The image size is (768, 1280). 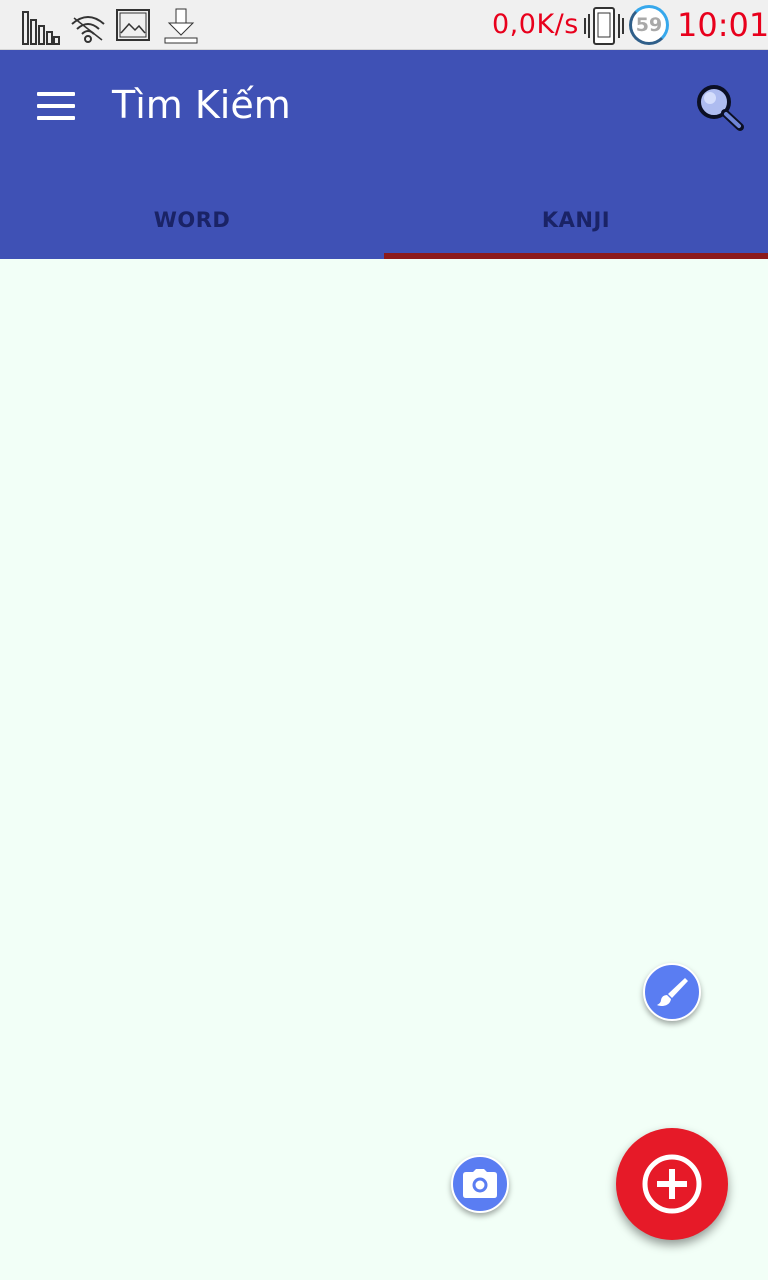 I want to click on search-icon, so click(x=720, y=108).